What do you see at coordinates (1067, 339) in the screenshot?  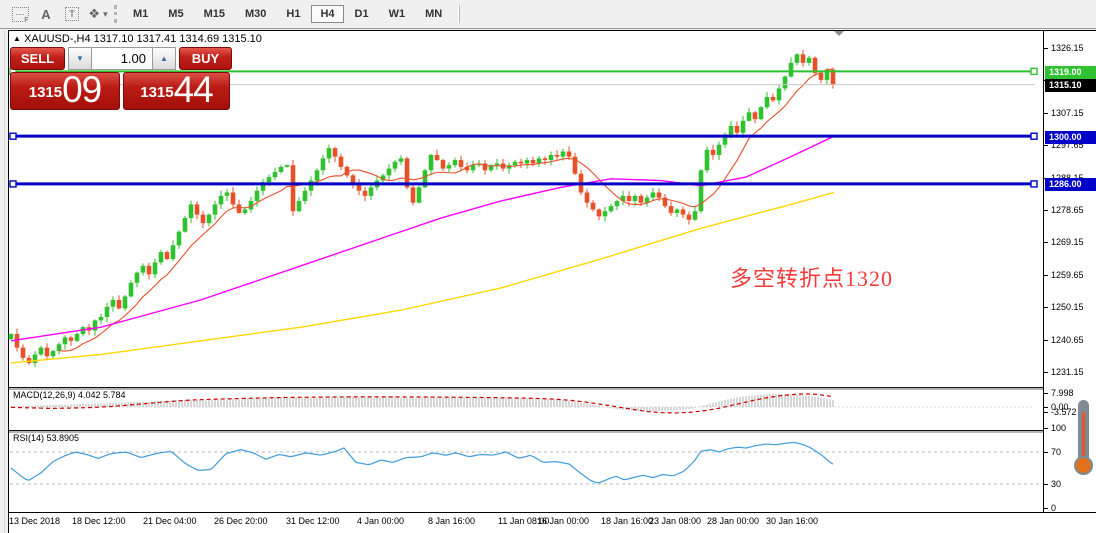 I see `price-tick-label: 1240.65` at bounding box center [1067, 339].